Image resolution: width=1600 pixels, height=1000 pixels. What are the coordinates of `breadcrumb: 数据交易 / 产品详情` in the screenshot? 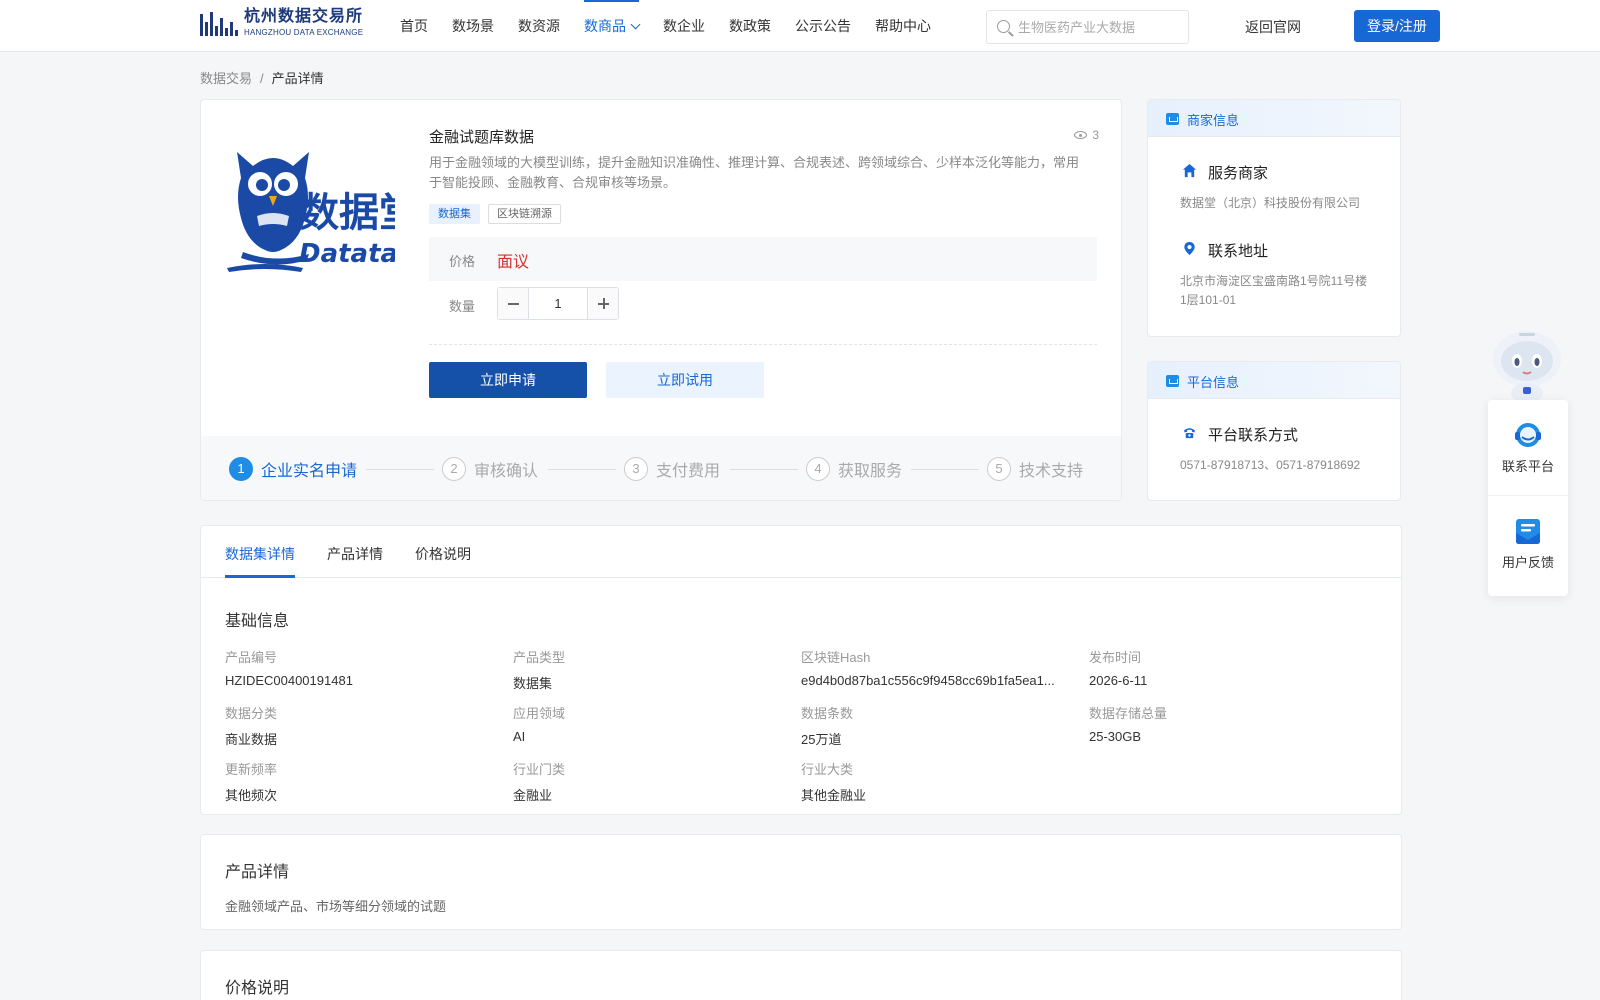 It's located at (262, 77).